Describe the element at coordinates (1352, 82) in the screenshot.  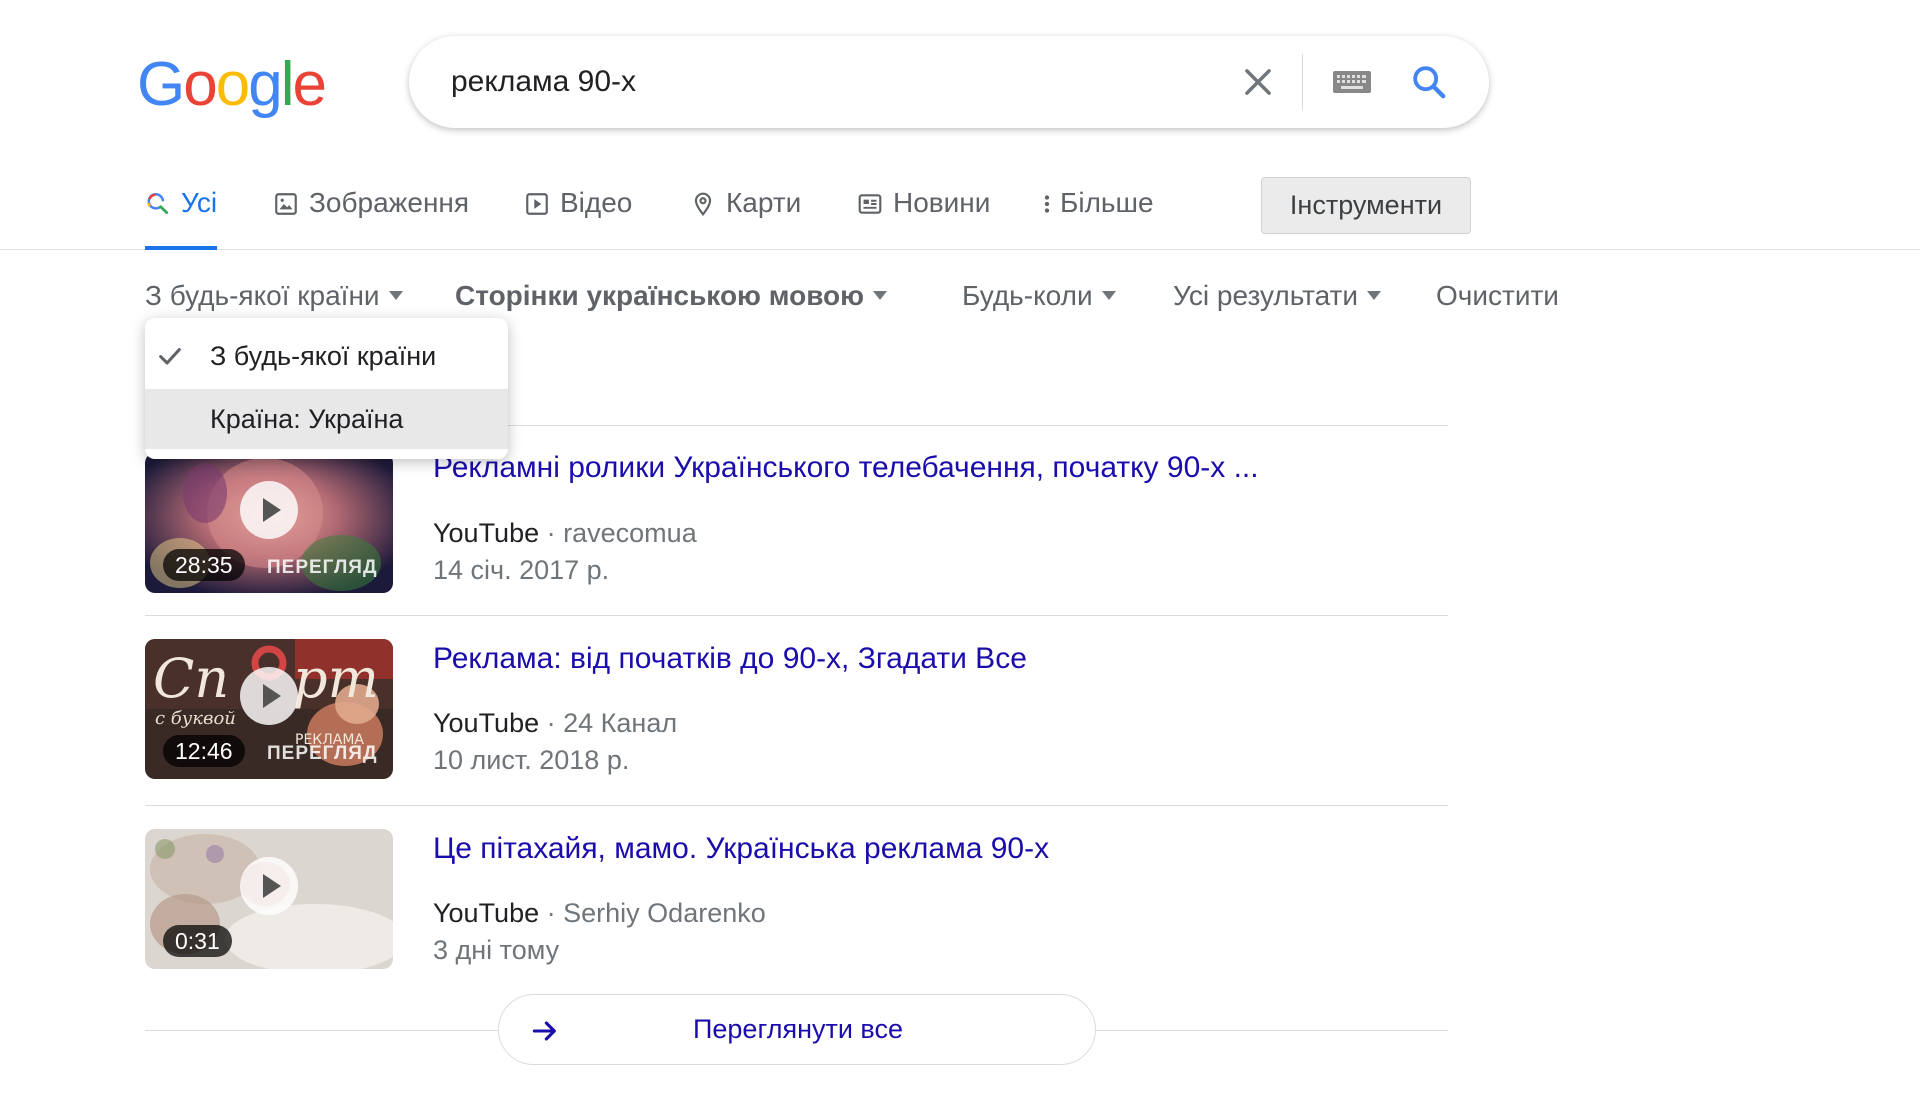
I see `keyboard-icon` at that location.